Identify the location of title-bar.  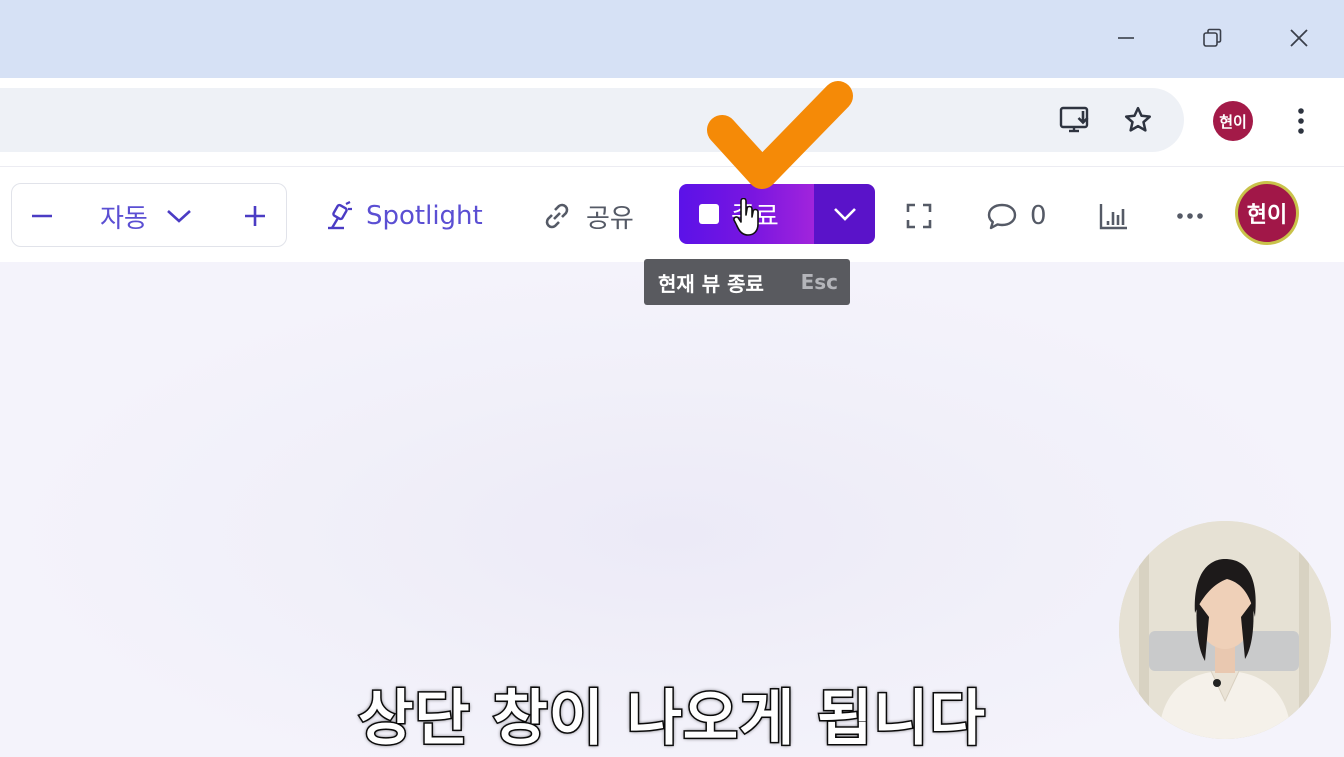
(672, 39).